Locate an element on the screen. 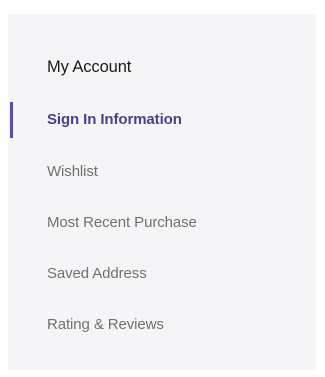 The height and width of the screenshot is (377, 325). menu-item-sign-in-information: Sign In Information is located at coordinates (158, 120).